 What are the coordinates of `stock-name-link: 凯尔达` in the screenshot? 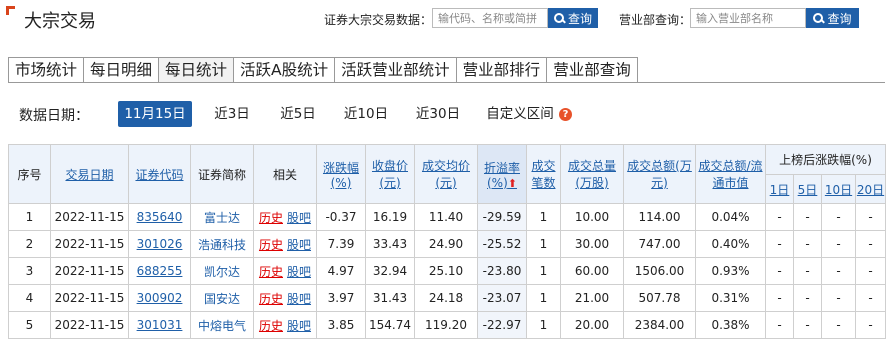 It's located at (222, 272).